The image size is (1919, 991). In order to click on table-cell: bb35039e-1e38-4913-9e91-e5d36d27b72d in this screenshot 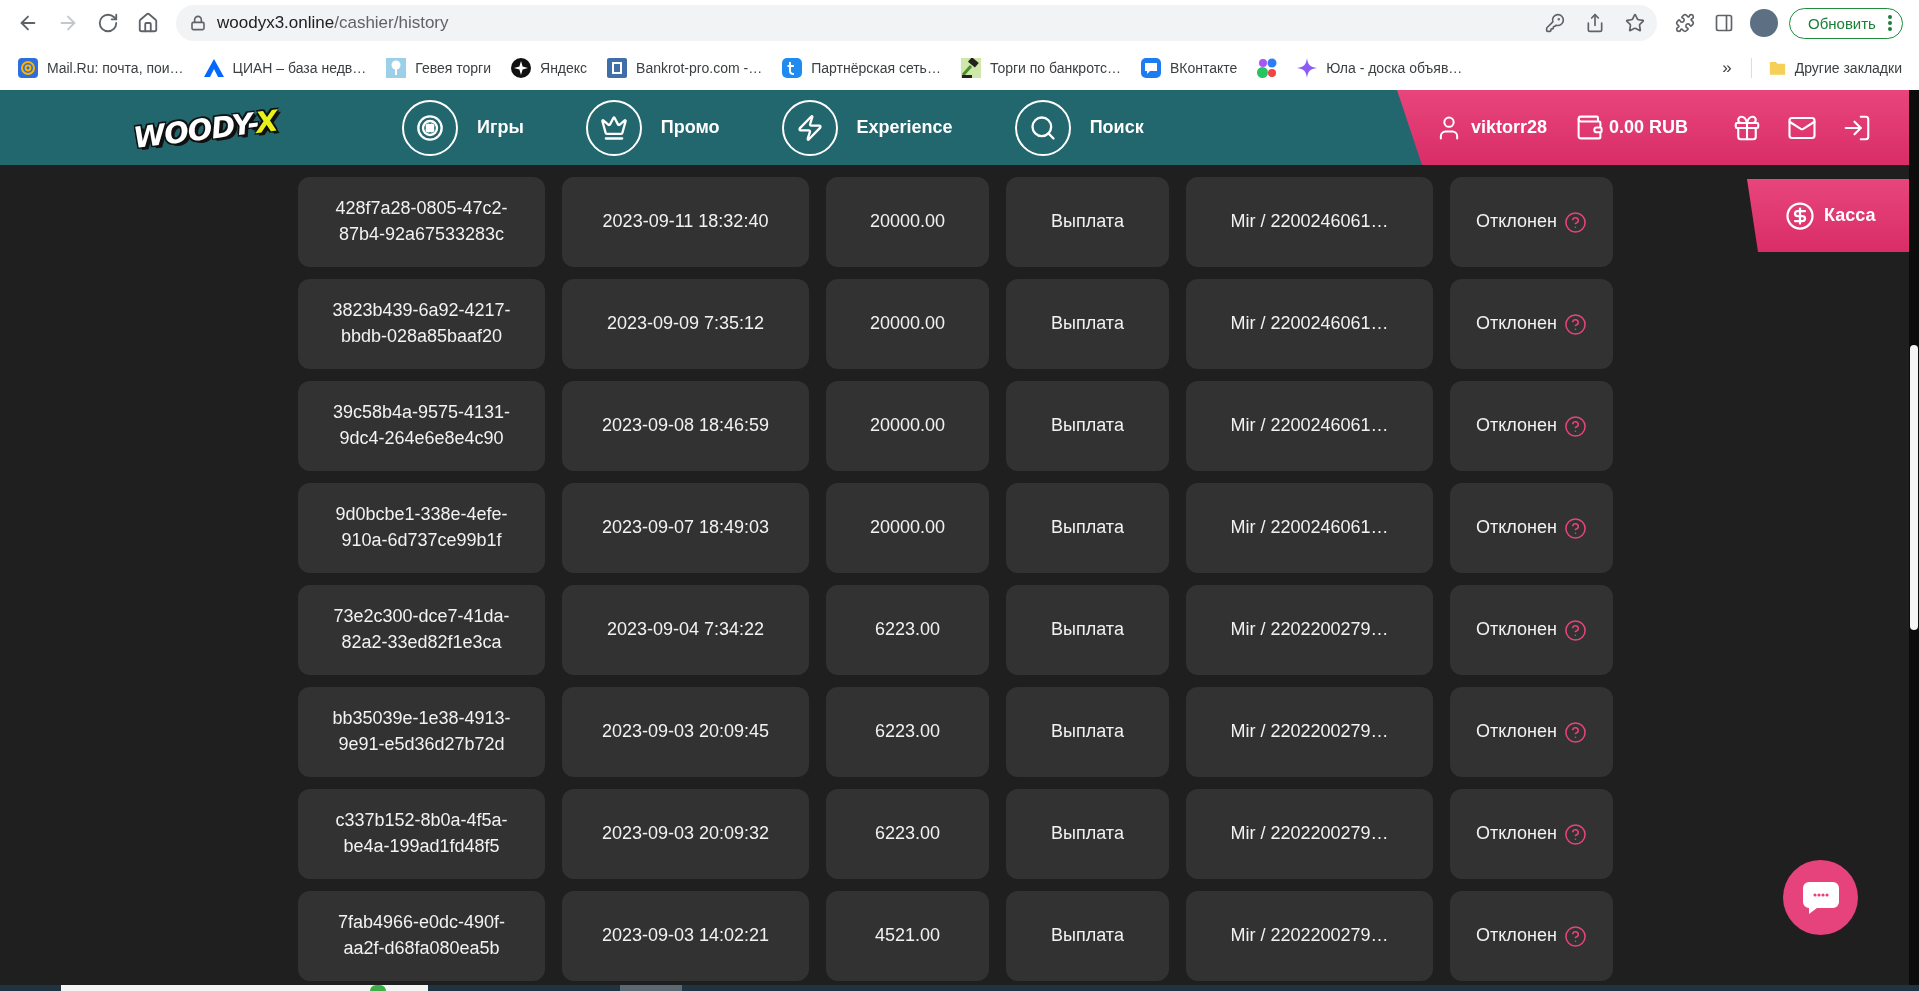, I will do `click(421, 732)`.